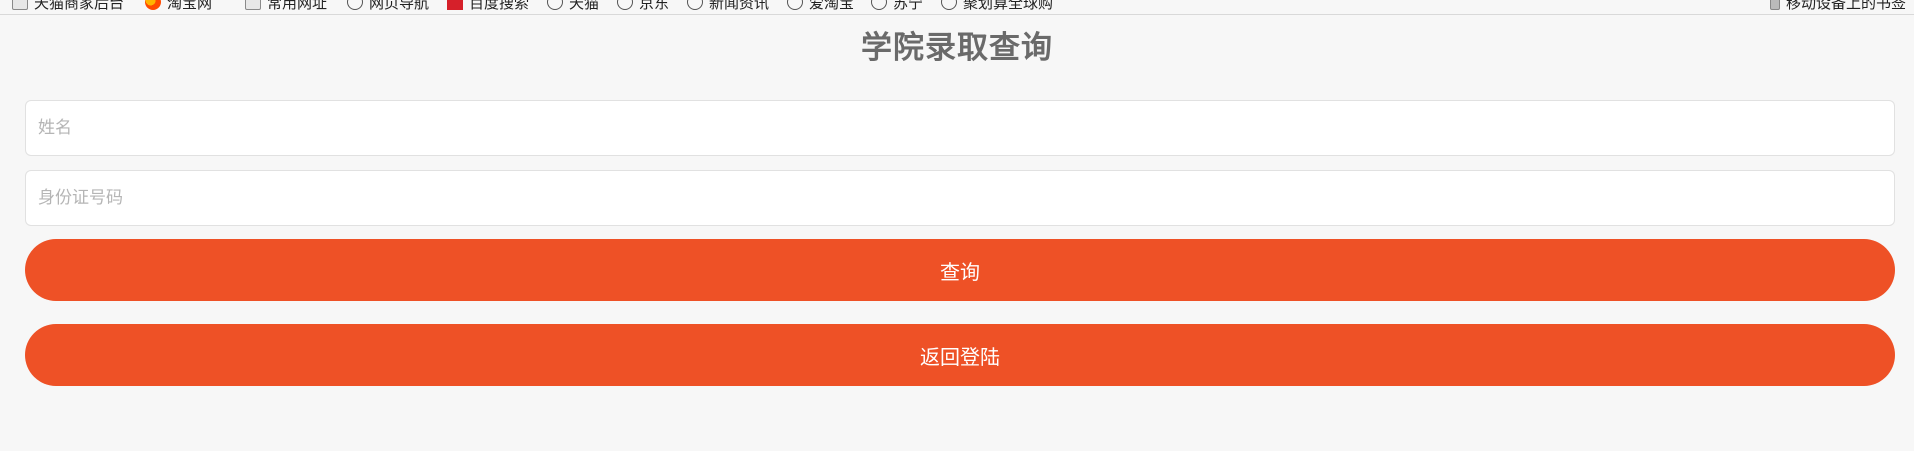 The image size is (1914, 451). I want to click on query-button-label: 查询, so click(960, 271).